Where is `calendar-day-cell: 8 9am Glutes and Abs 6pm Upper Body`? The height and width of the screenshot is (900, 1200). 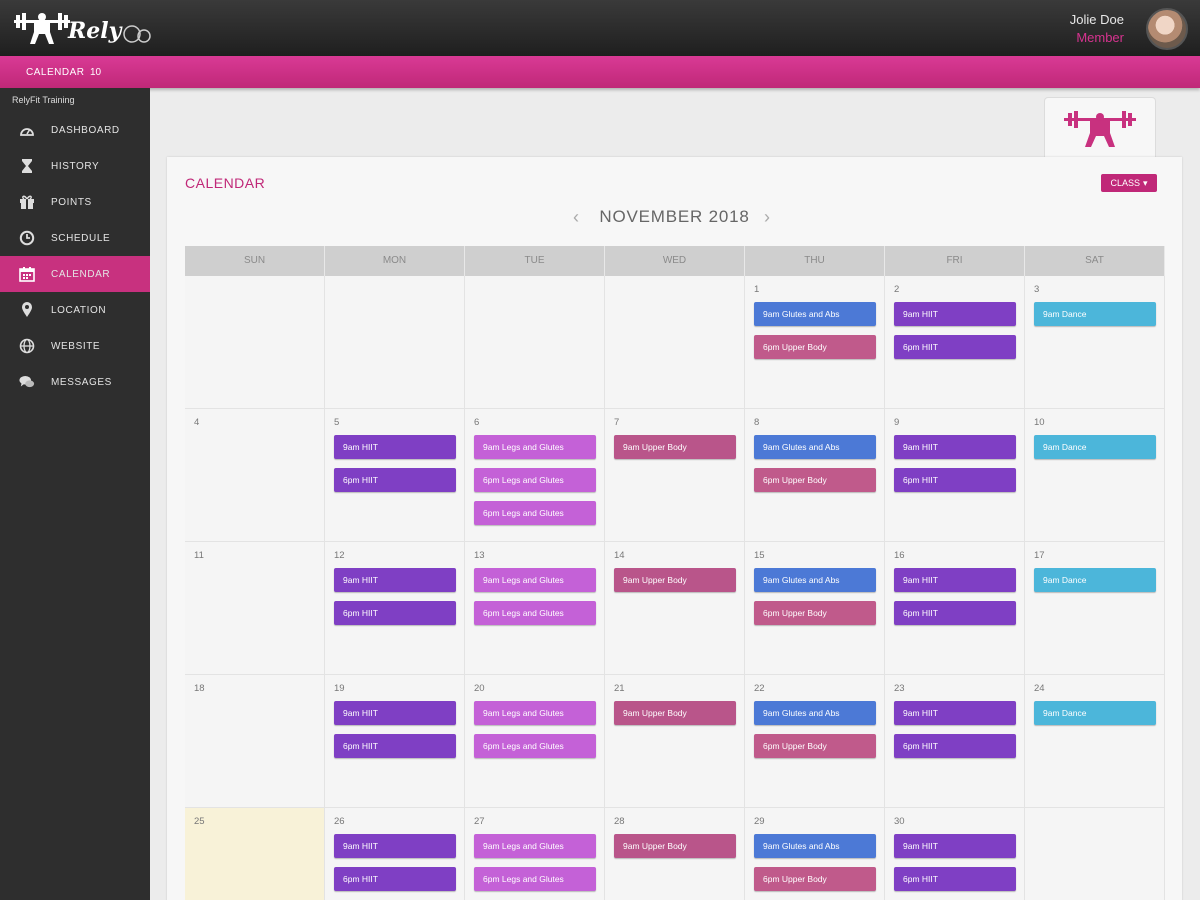 calendar-day-cell: 8 9am Glutes and Abs 6pm Upper Body is located at coordinates (815, 475).